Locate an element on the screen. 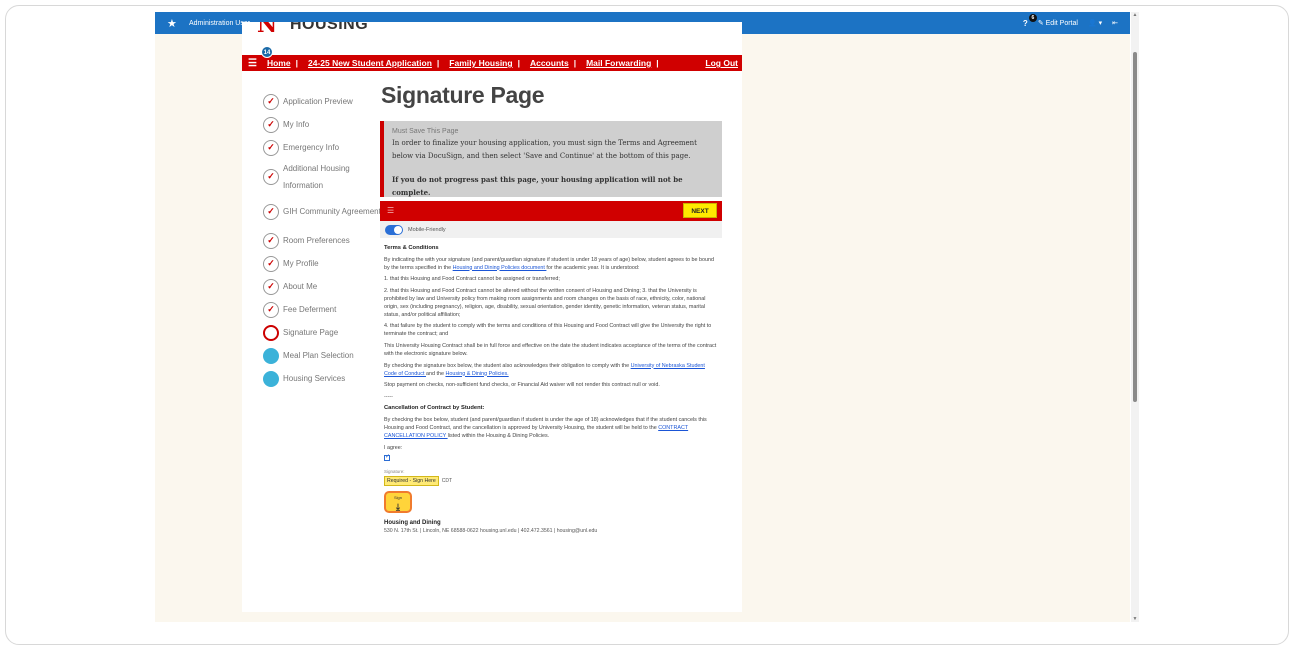 The width and height of the screenshot is (1294, 645). step-label: Emergency Info is located at coordinates (311, 147).